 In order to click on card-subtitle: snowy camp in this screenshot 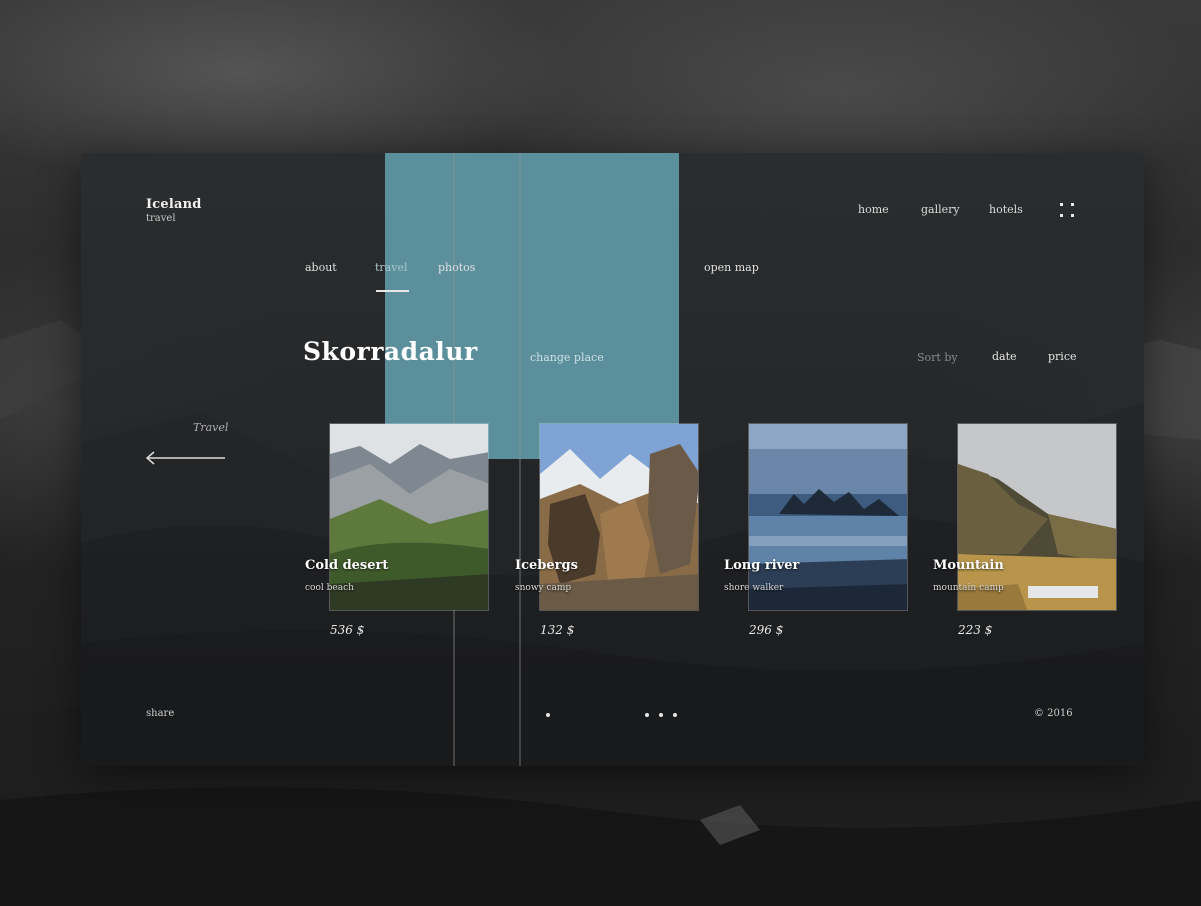, I will do `click(543, 588)`.